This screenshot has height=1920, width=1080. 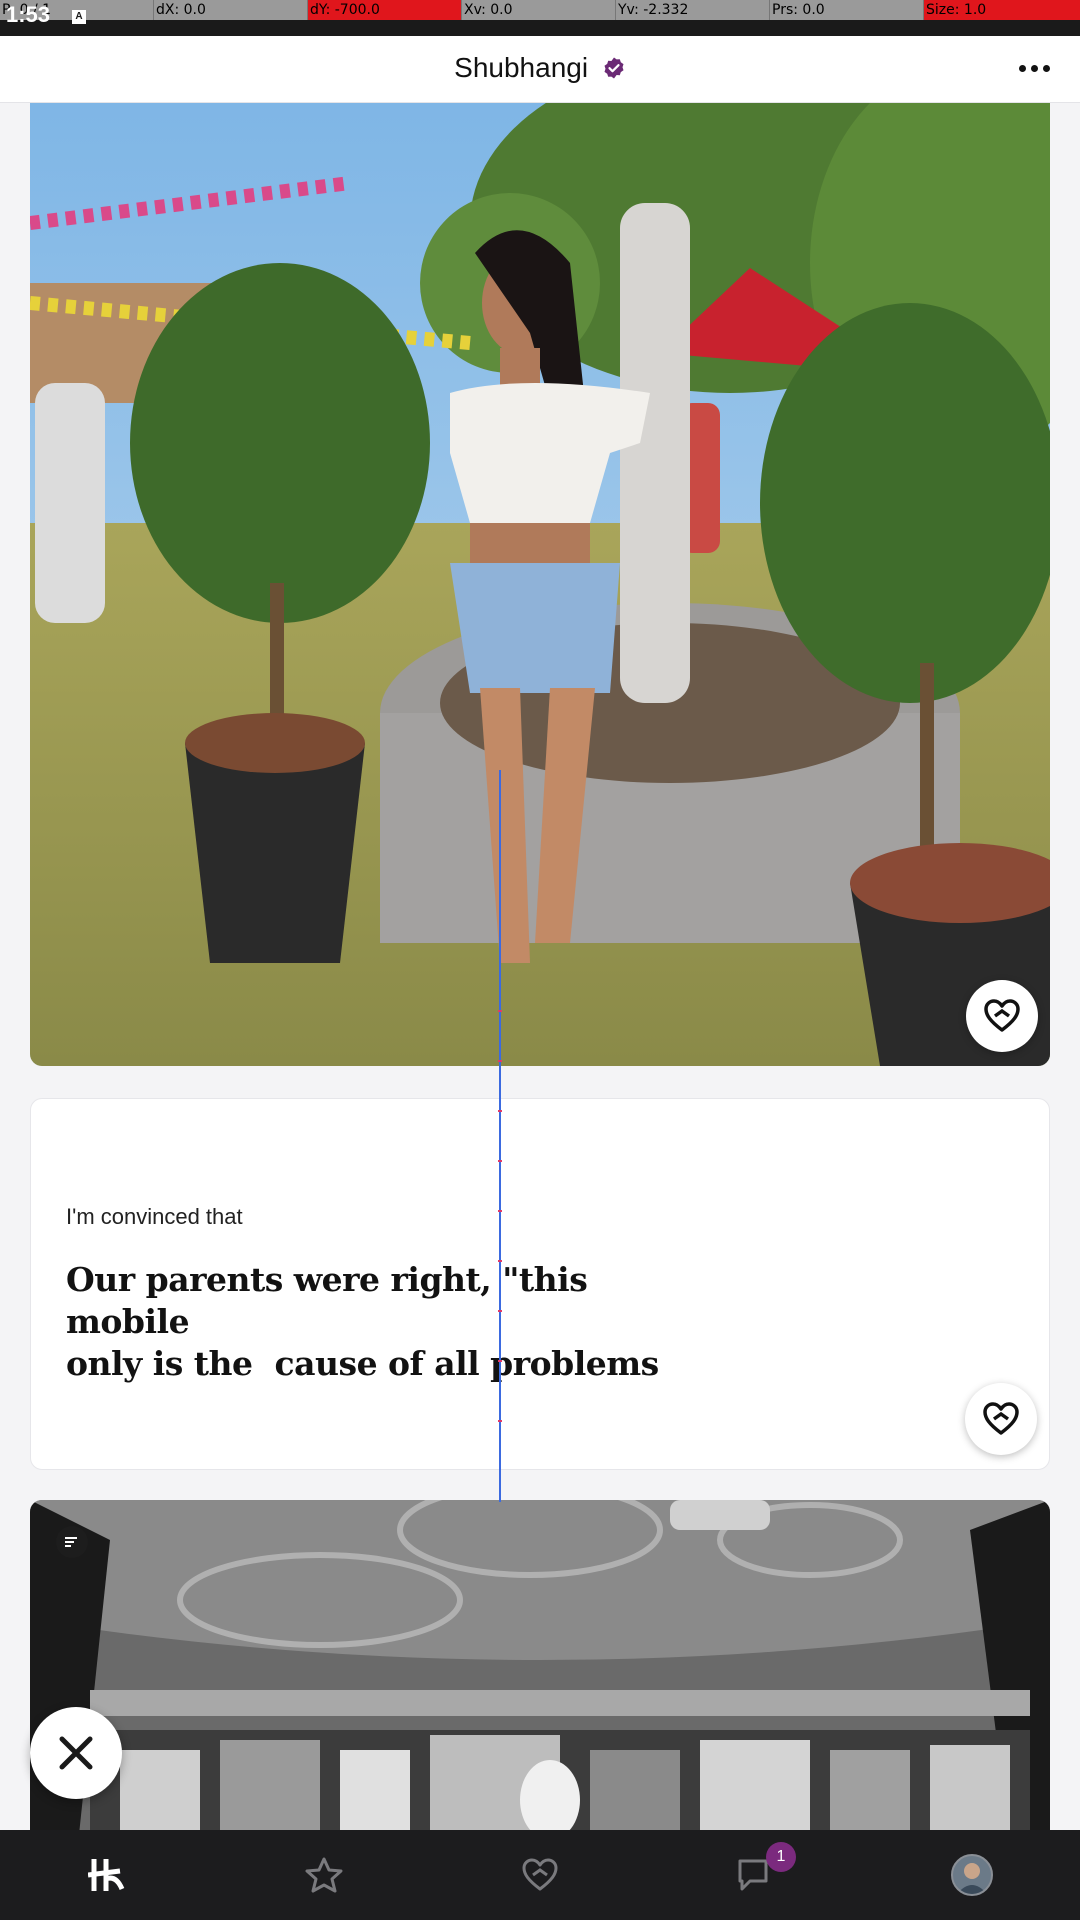 I want to click on more-options-button, so click(x=1034, y=68).